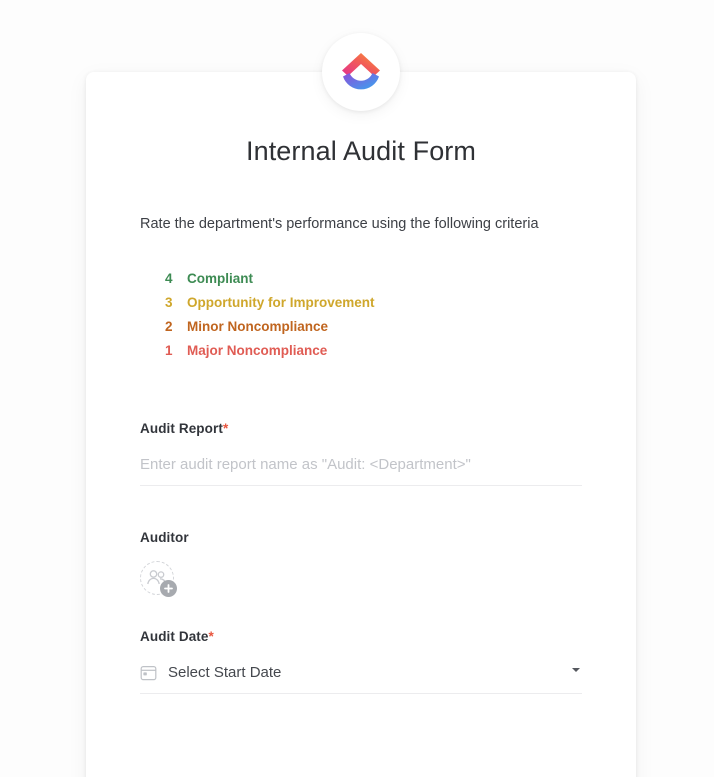 Image resolution: width=714 pixels, height=777 pixels. What do you see at coordinates (361, 636) in the screenshot?
I see `audit-date-label: Audit Date*` at bounding box center [361, 636].